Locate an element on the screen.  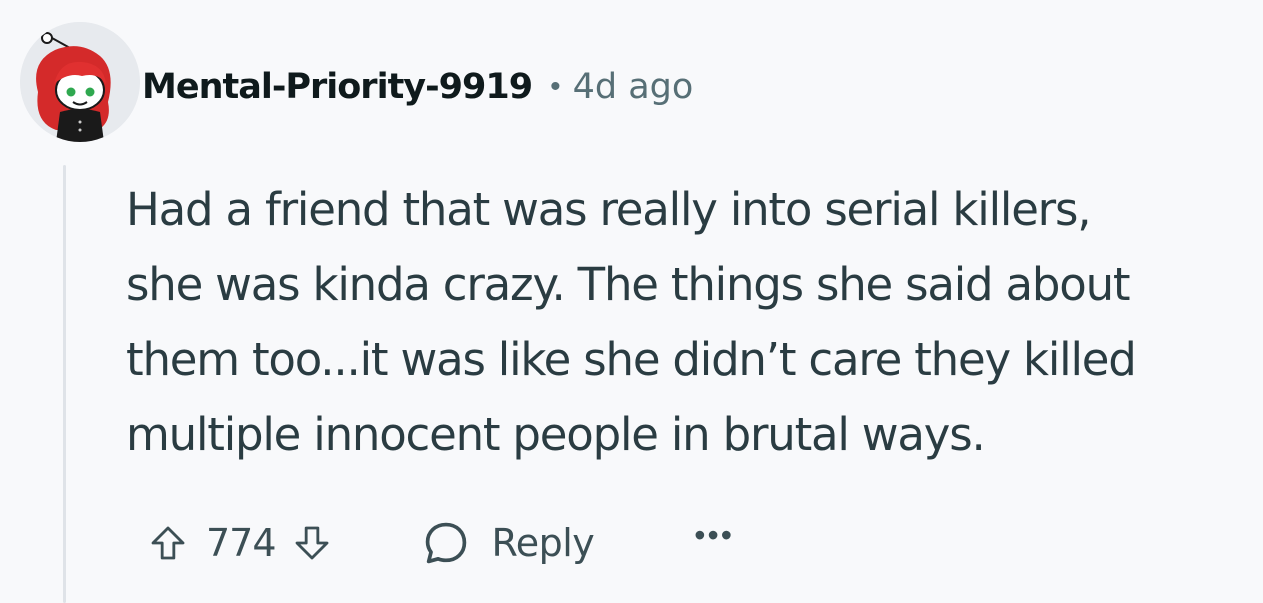
upvote-button is located at coordinates (168, 543).